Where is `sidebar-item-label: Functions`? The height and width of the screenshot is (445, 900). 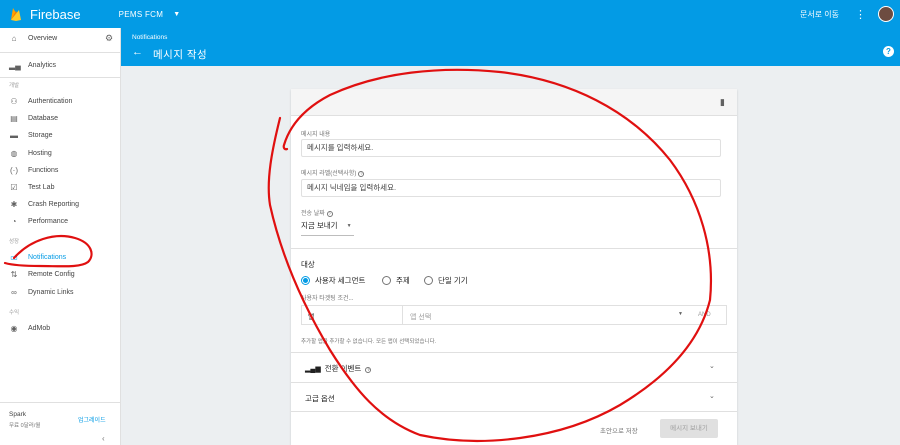
sidebar-item-label: Functions is located at coordinates (43, 170).